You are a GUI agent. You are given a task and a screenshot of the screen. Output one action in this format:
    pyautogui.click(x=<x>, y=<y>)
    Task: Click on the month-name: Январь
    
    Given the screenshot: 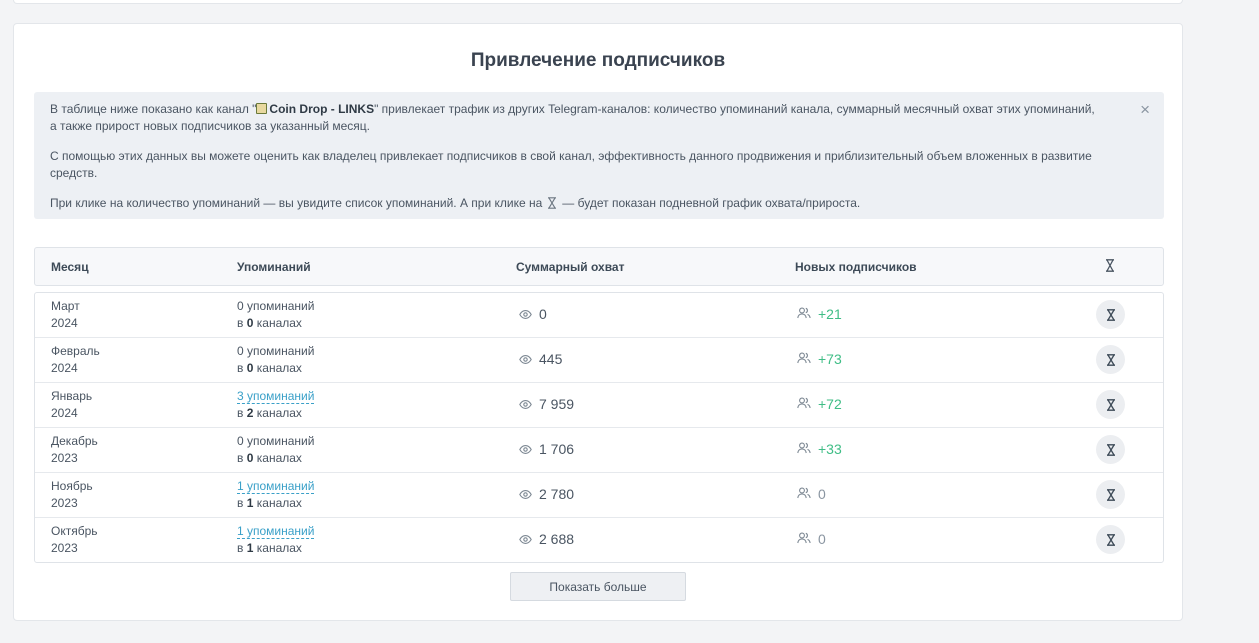 What is the action you would take?
    pyautogui.click(x=72, y=396)
    